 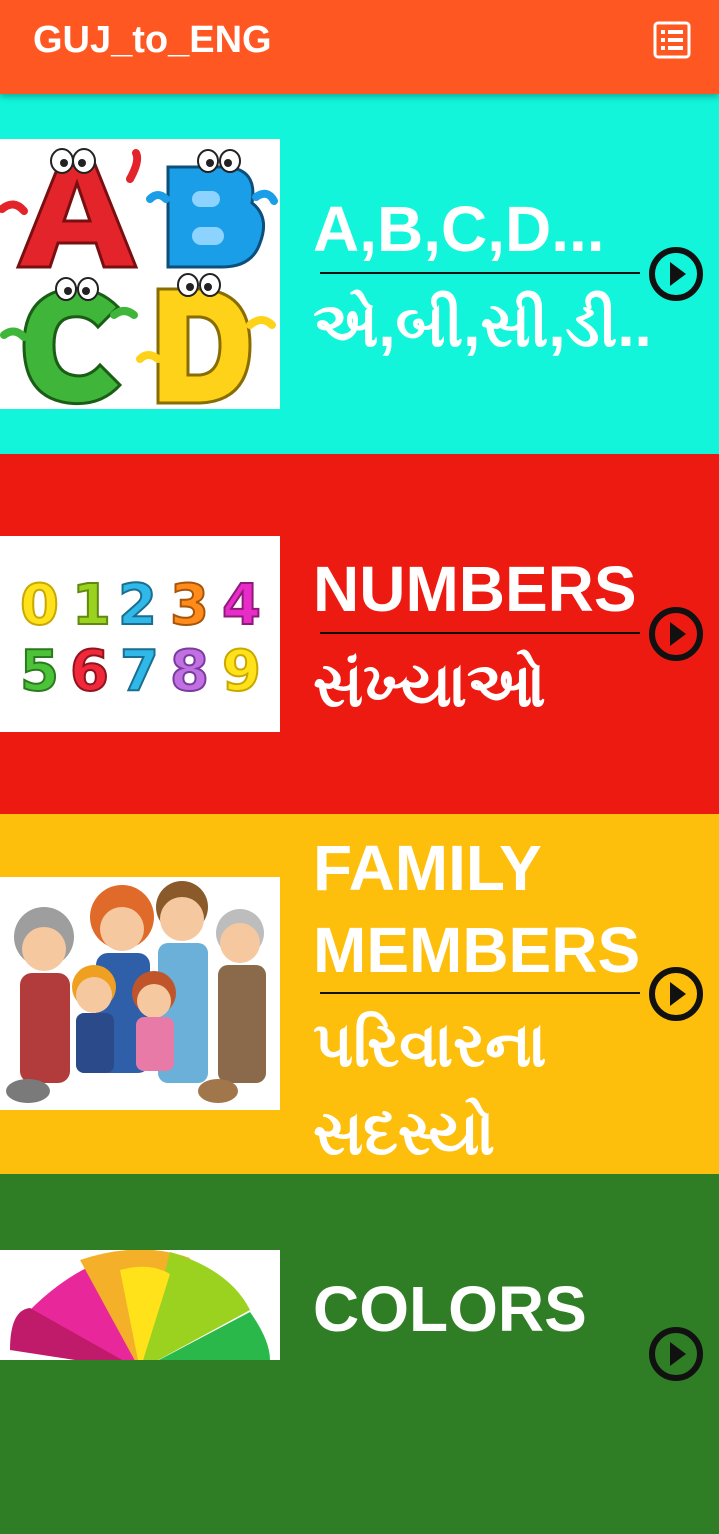 I want to click on svg-text: 5, so click(x=39, y=671).